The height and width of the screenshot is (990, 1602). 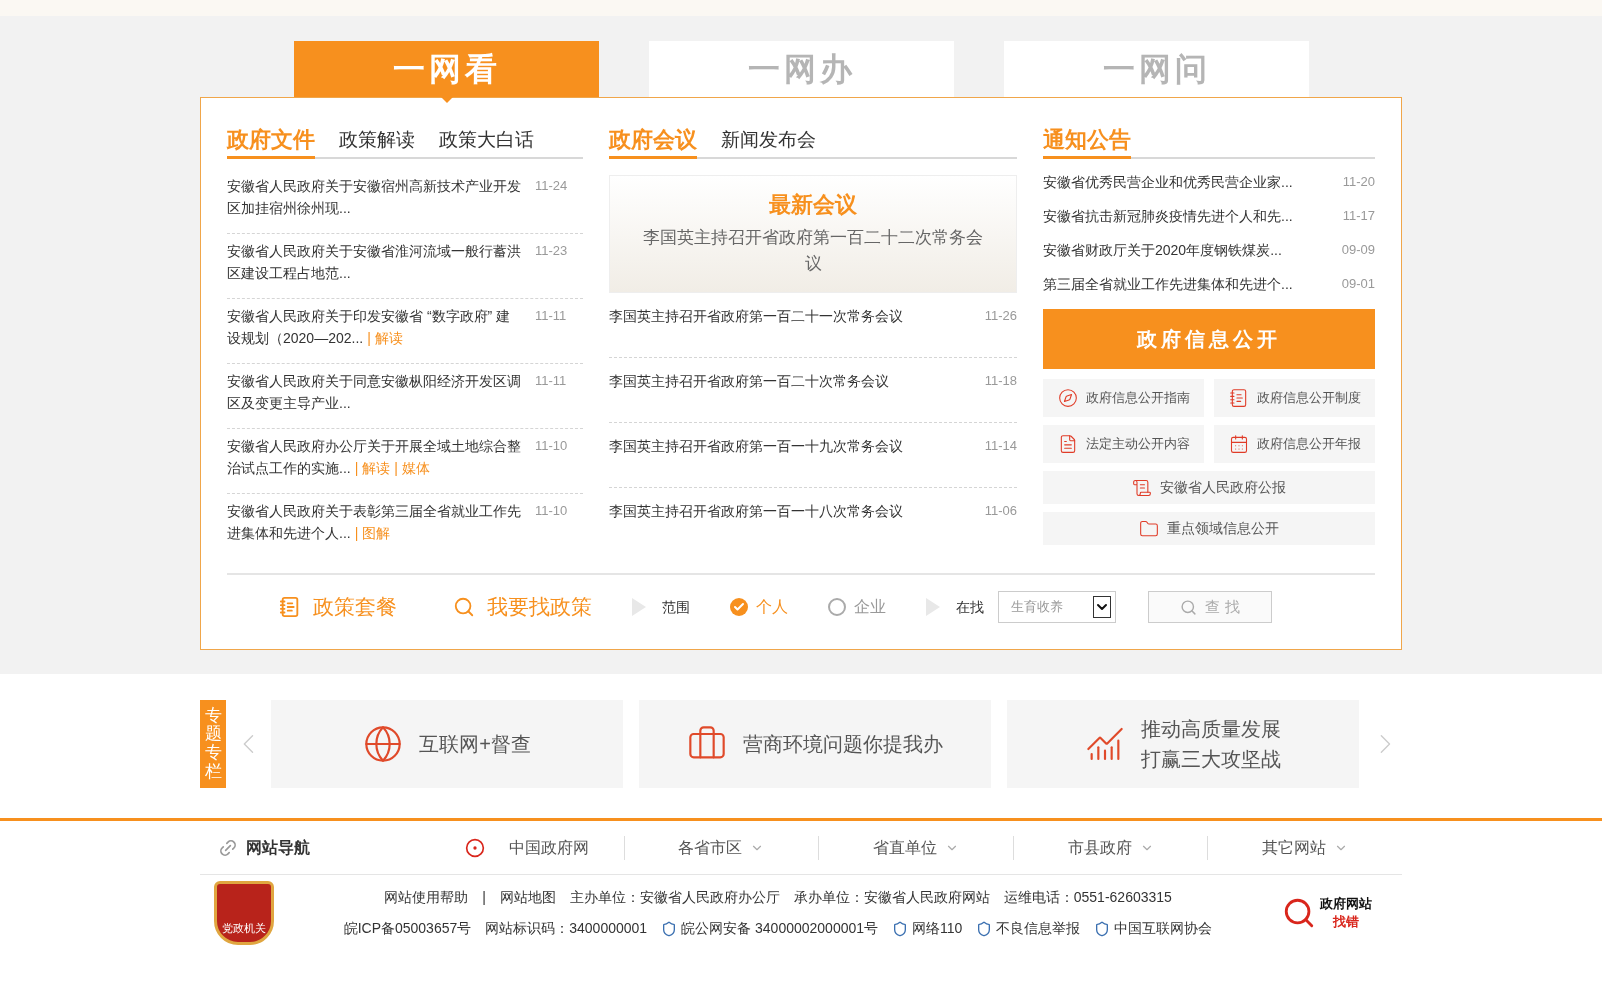 What do you see at coordinates (1000, 316) in the screenshot?
I see `item-date: 11-26` at bounding box center [1000, 316].